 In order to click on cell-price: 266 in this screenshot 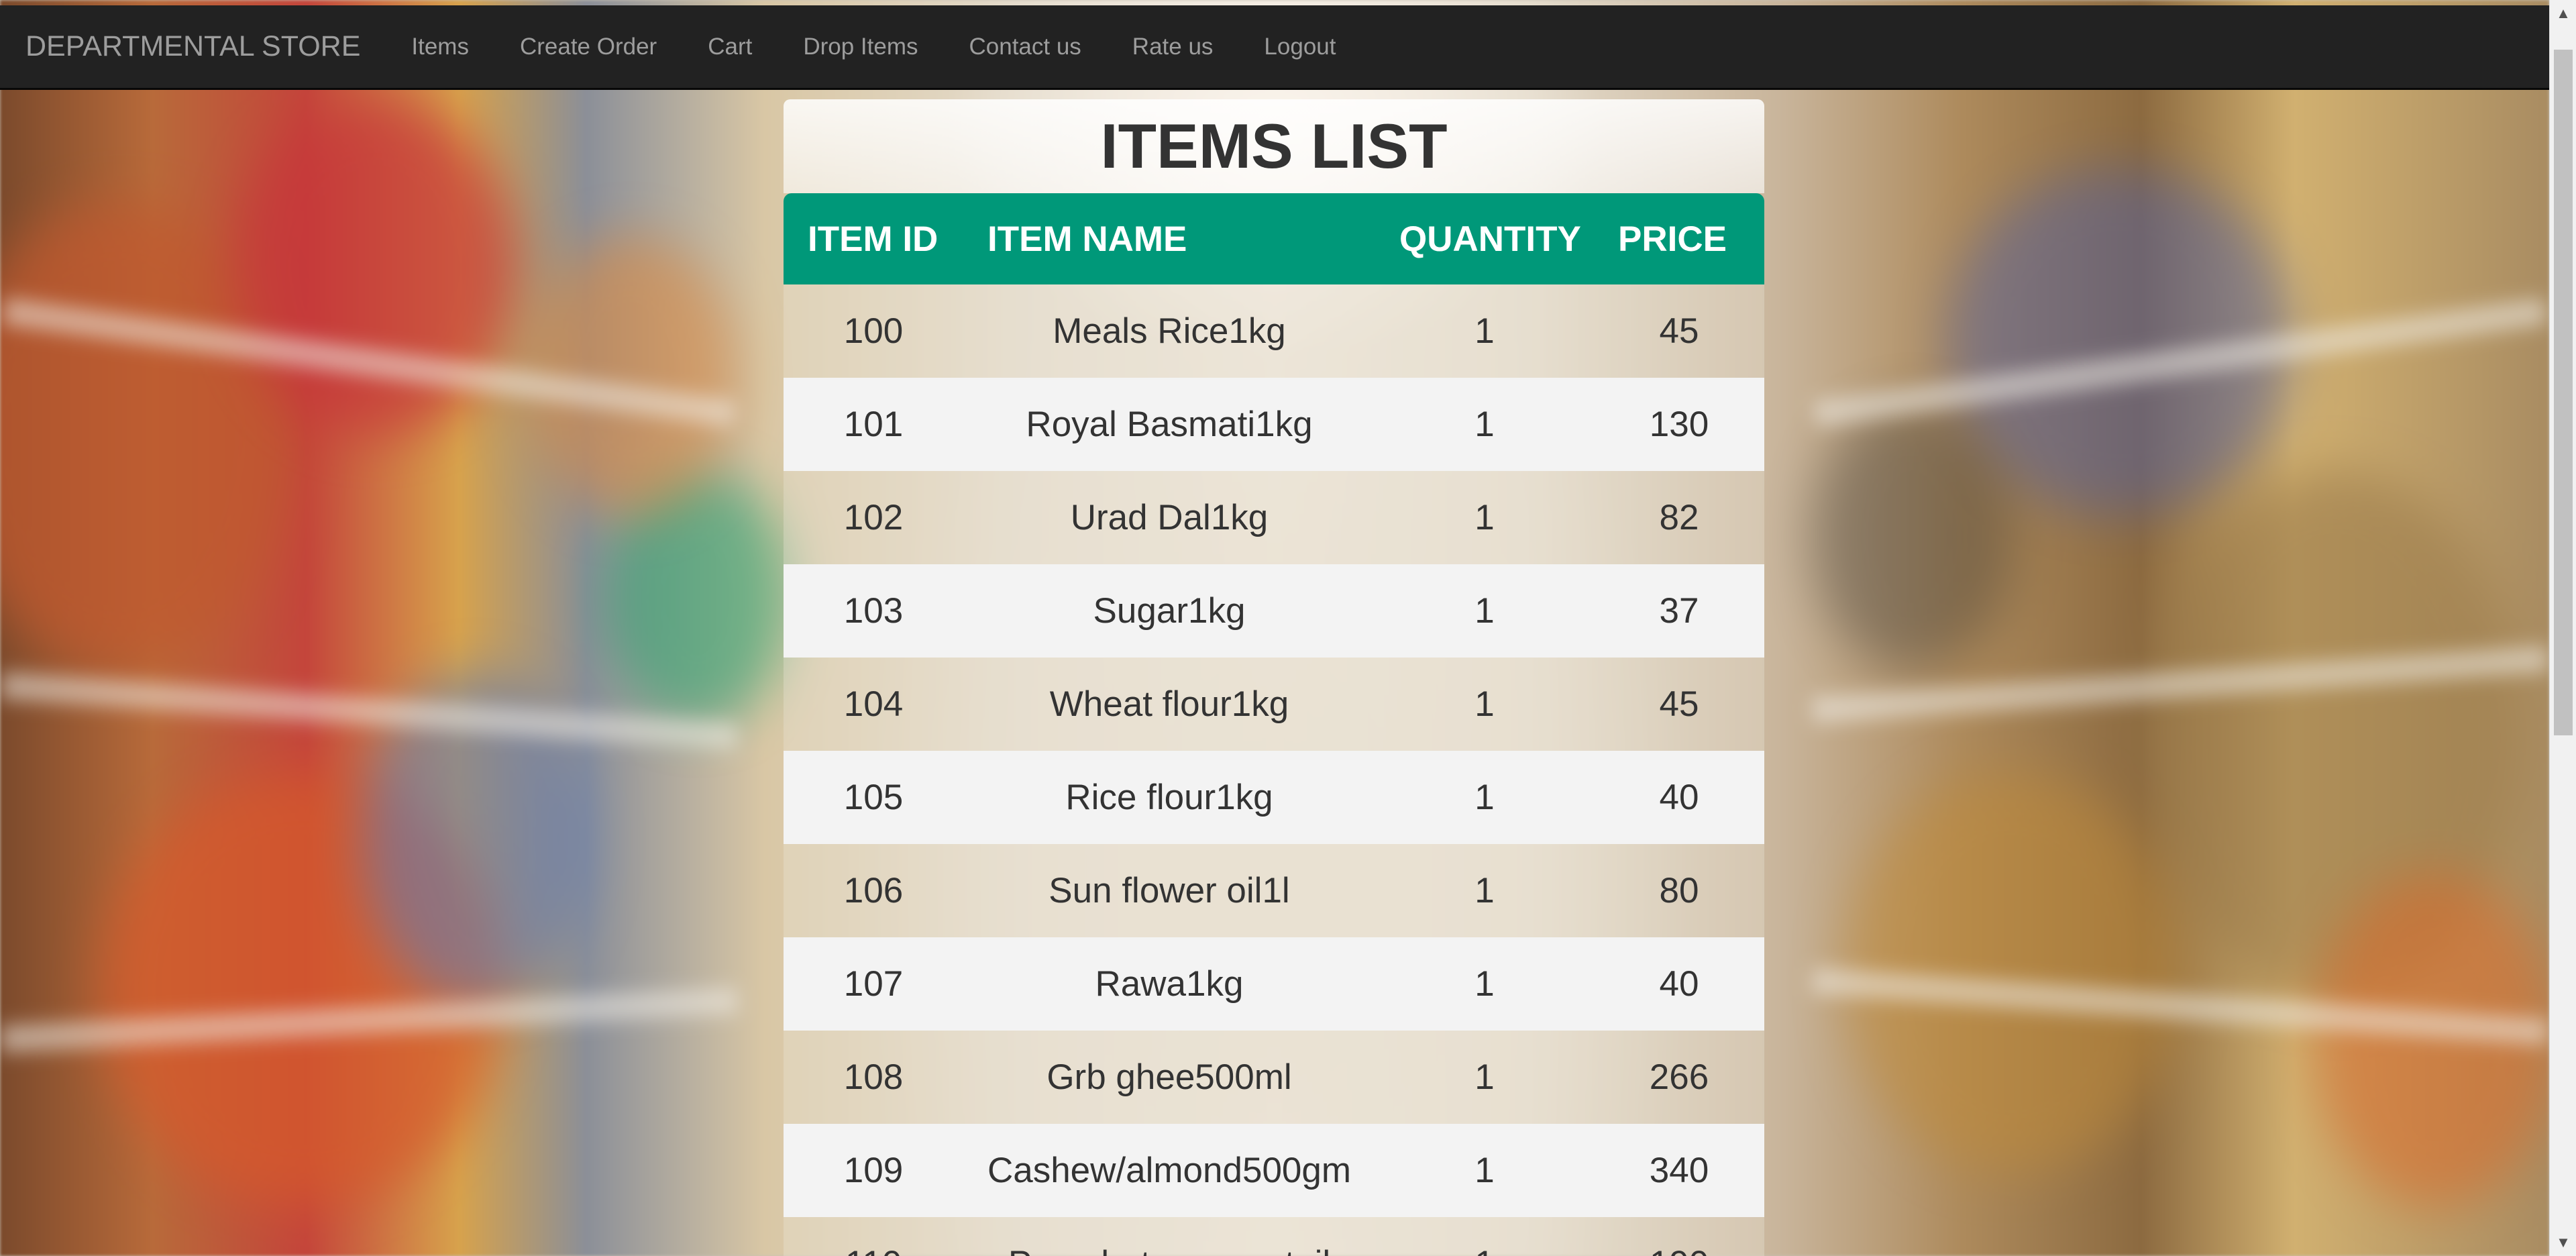, I will do `click(1679, 1077)`.